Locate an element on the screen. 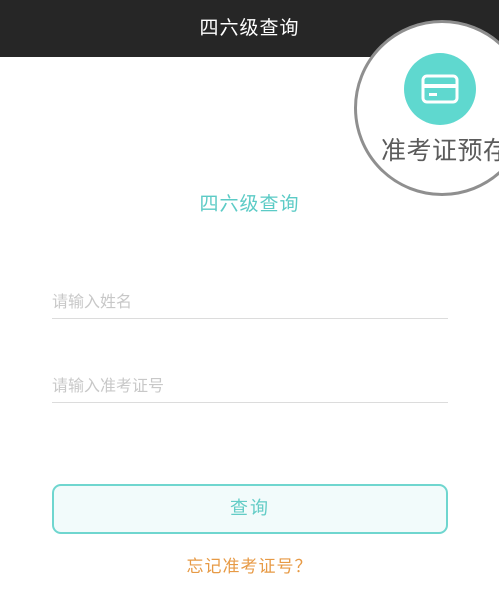  card-icon-circle is located at coordinates (440, 89).